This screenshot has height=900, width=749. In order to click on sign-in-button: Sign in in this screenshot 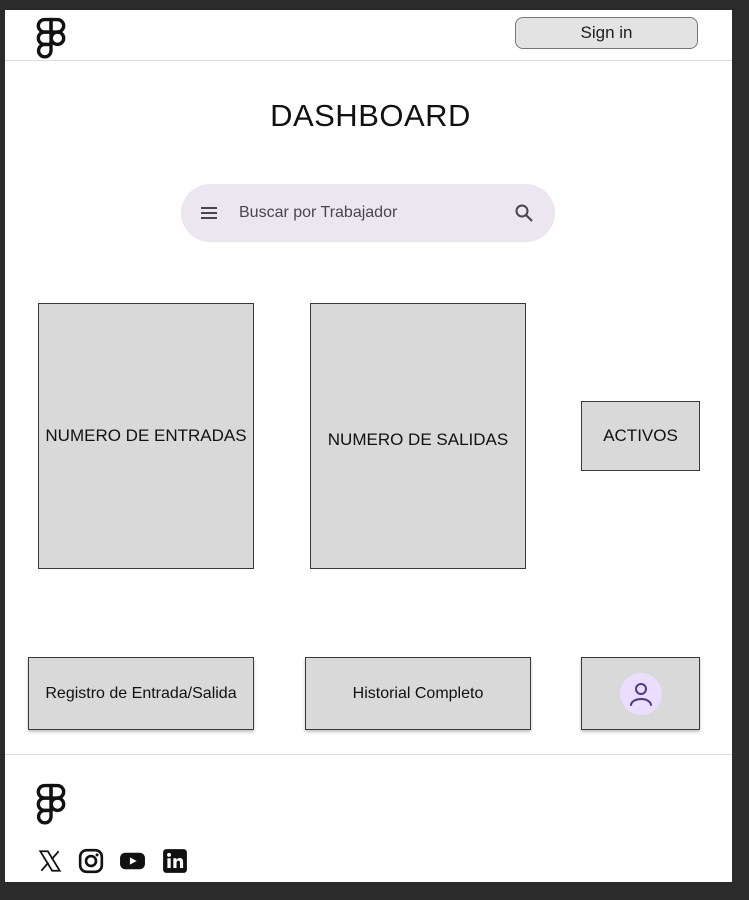, I will do `click(606, 33)`.